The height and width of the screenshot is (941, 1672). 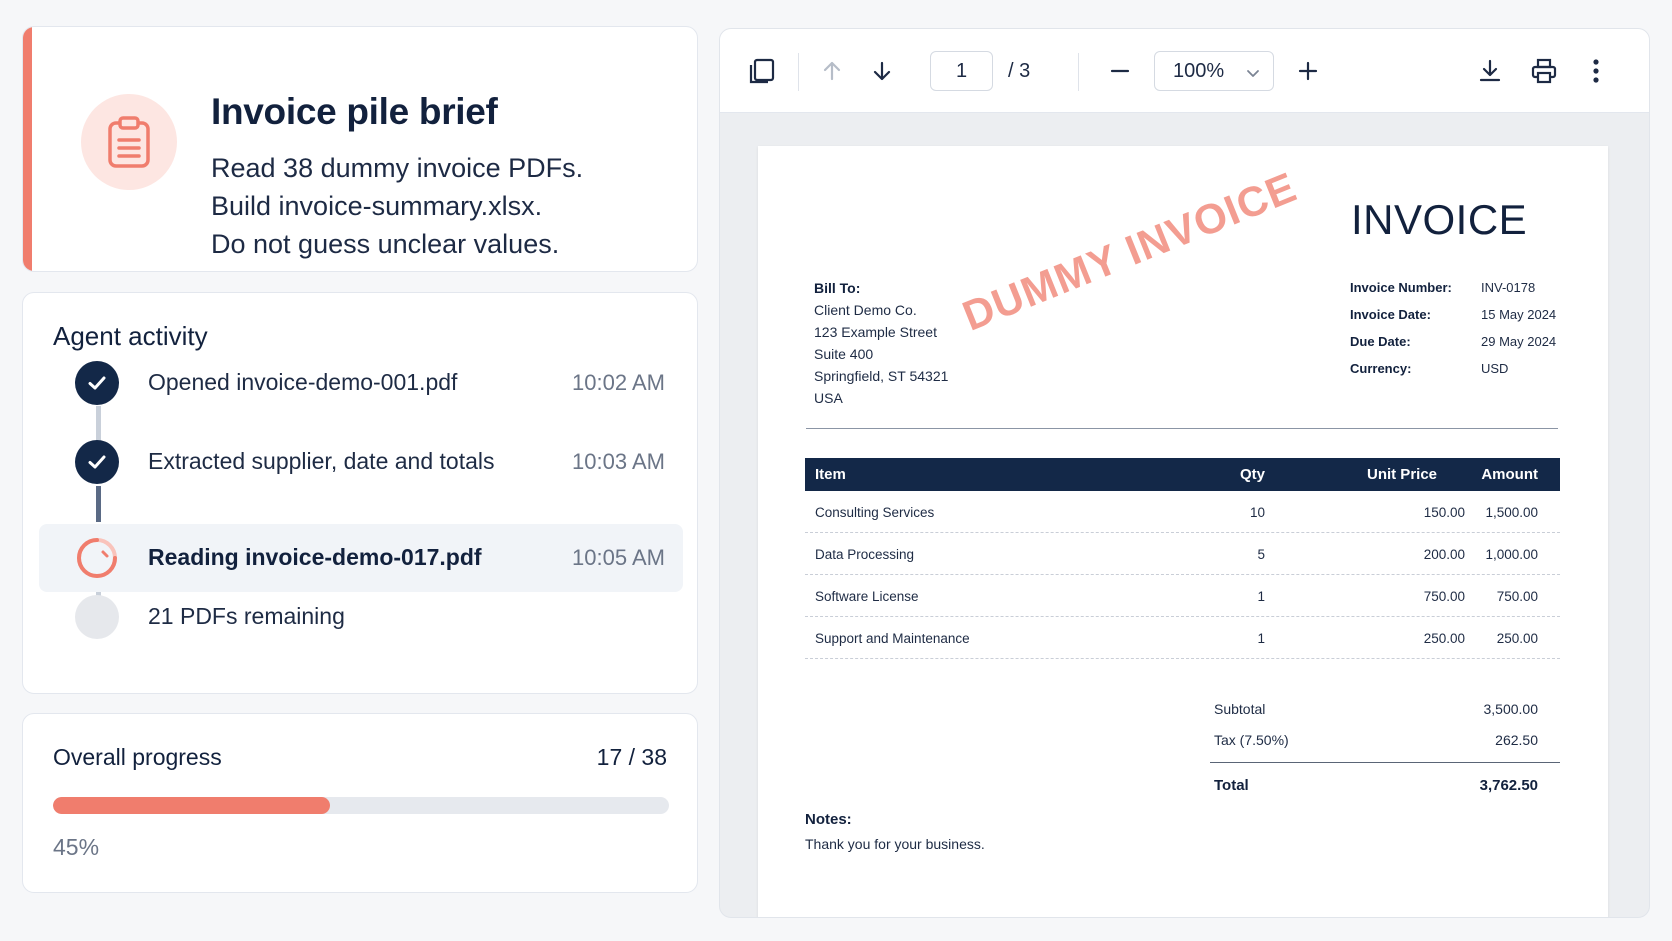 What do you see at coordinates (881, 376) in the screenshot?
I see `bill-to-line: Springfield, ST 54321` at bounding box center [881, 376].